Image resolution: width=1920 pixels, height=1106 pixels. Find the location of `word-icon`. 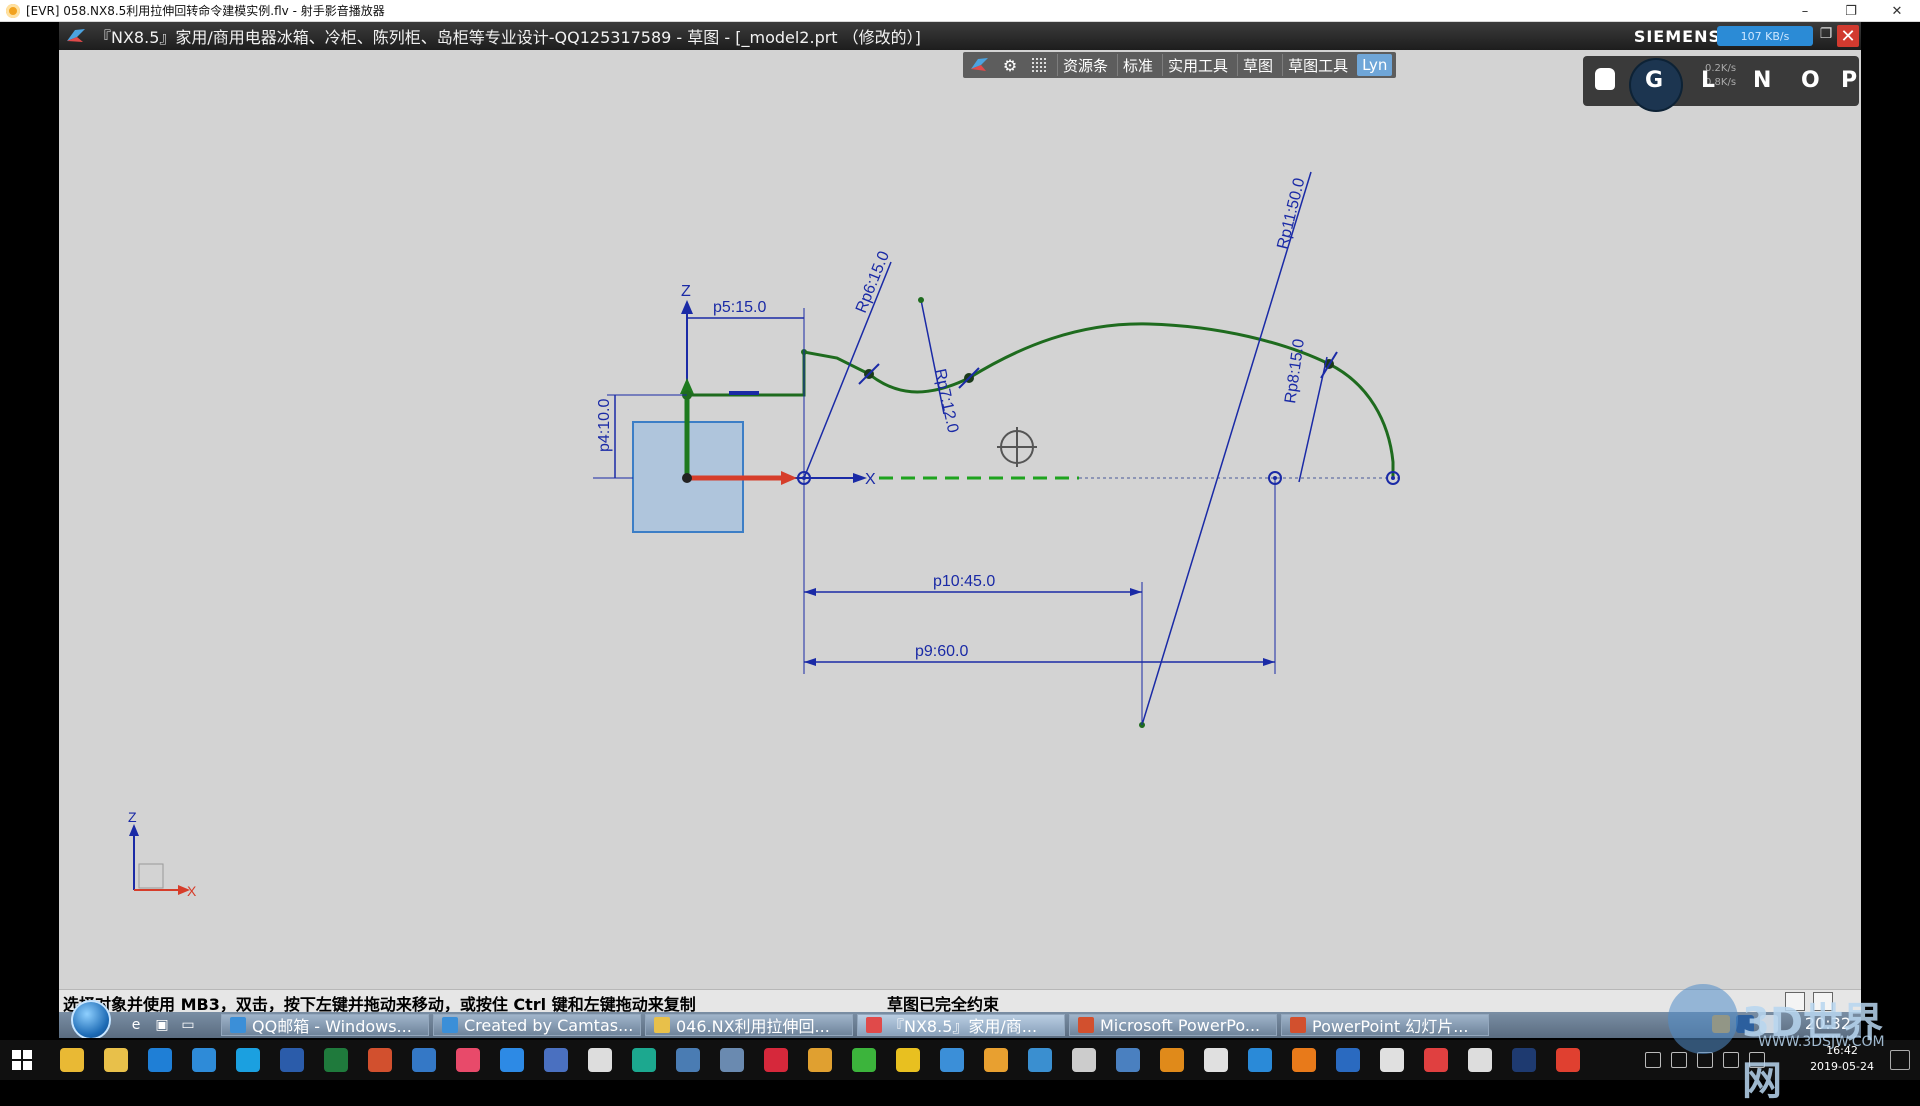

word-icon is located at coordinates (292, 1060).